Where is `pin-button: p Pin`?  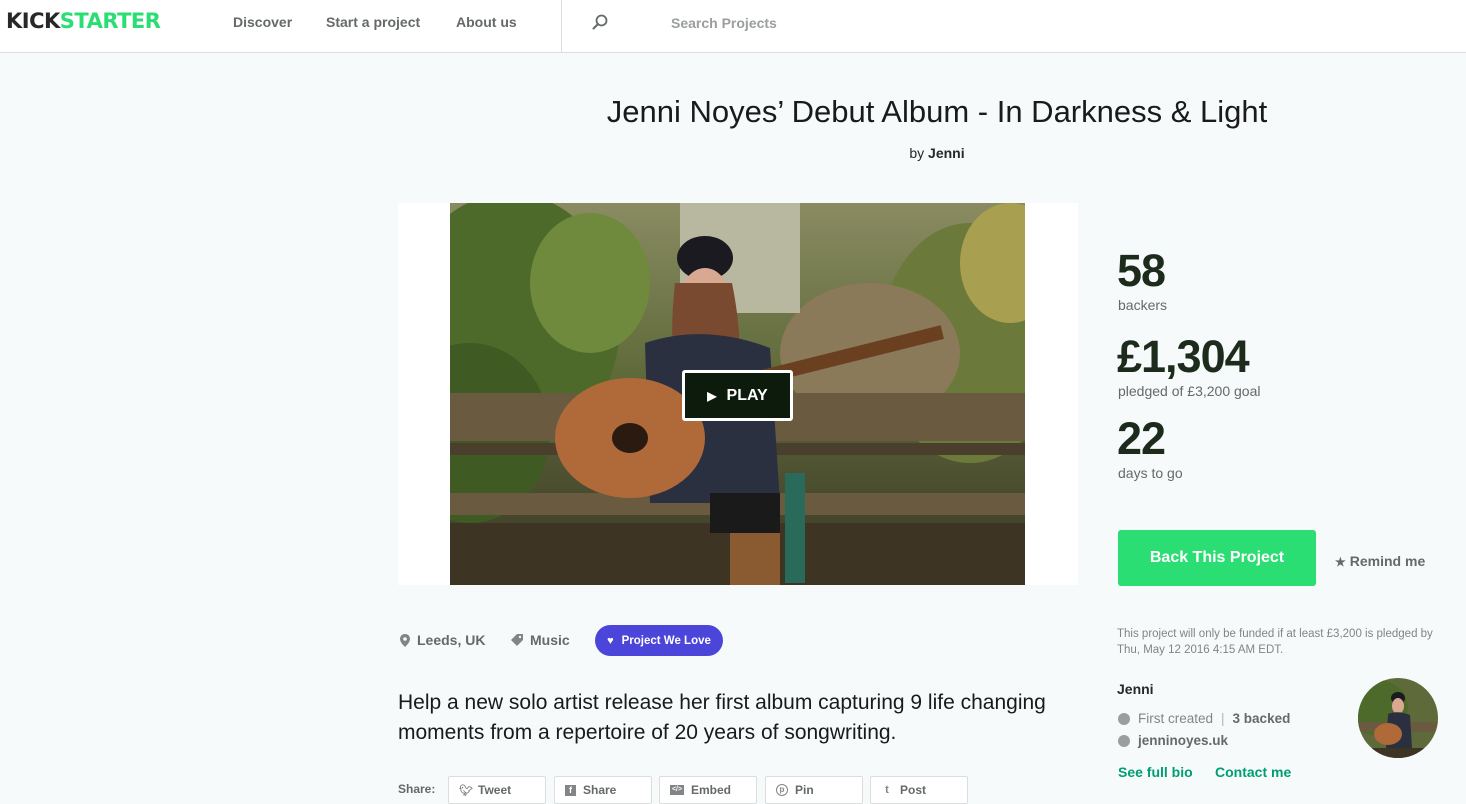 pin-button: p Pin is located at coordinates (814, 790).